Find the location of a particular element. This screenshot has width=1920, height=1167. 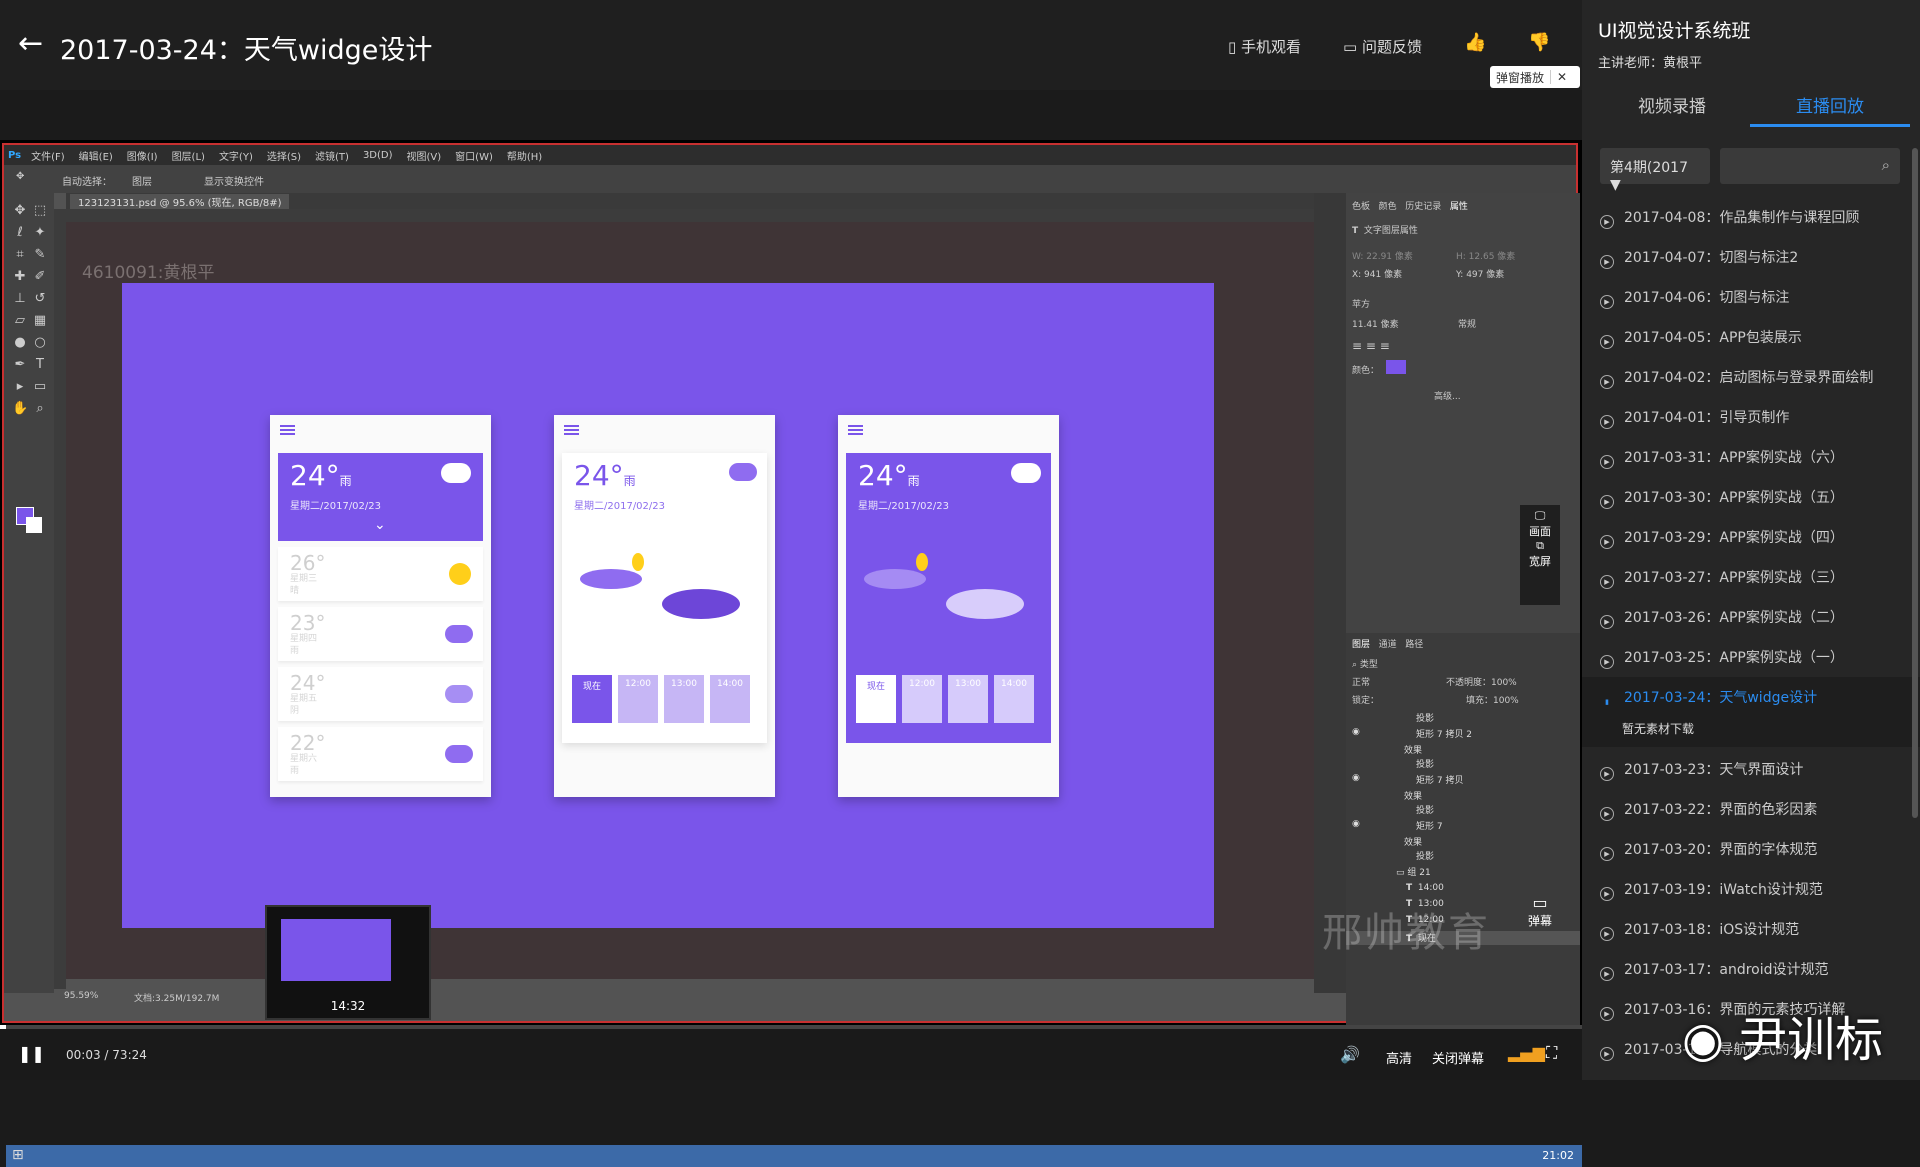

episode-item: ▶ 2017-03-26：APP案例实战（二） is located at coordinates (1752, 618).